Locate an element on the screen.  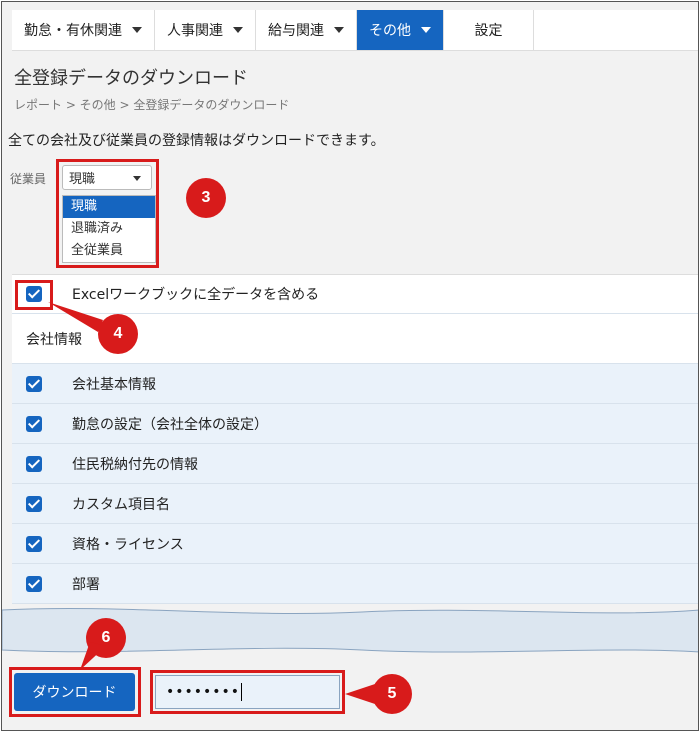
company-item-row: カスタム項目名 is located at coordinates (355, 504).